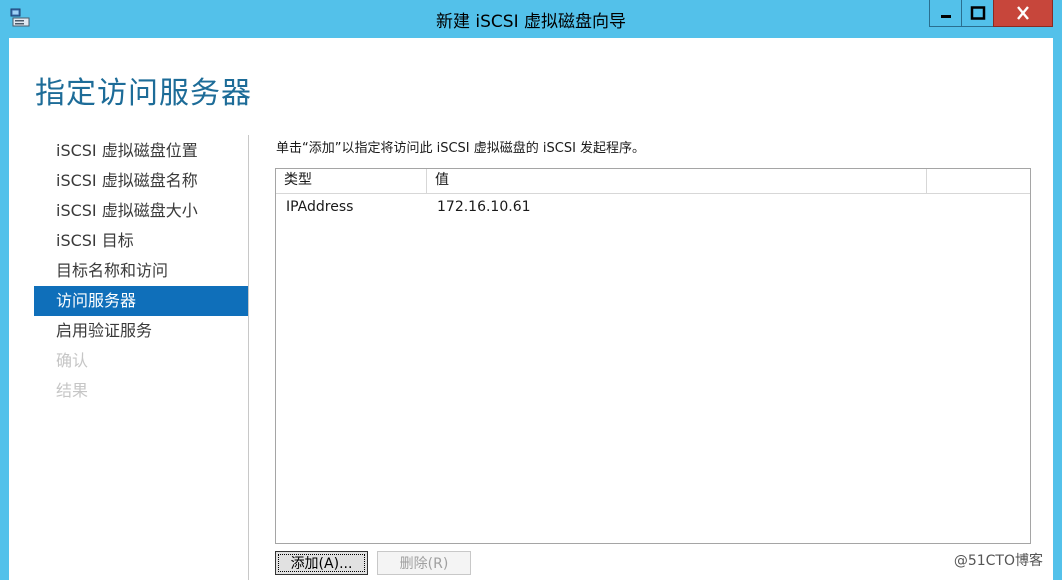  Describe the element at coordinates (143, 93) in the screenshot. I see `page-title: 指定访问服务器` at that location.